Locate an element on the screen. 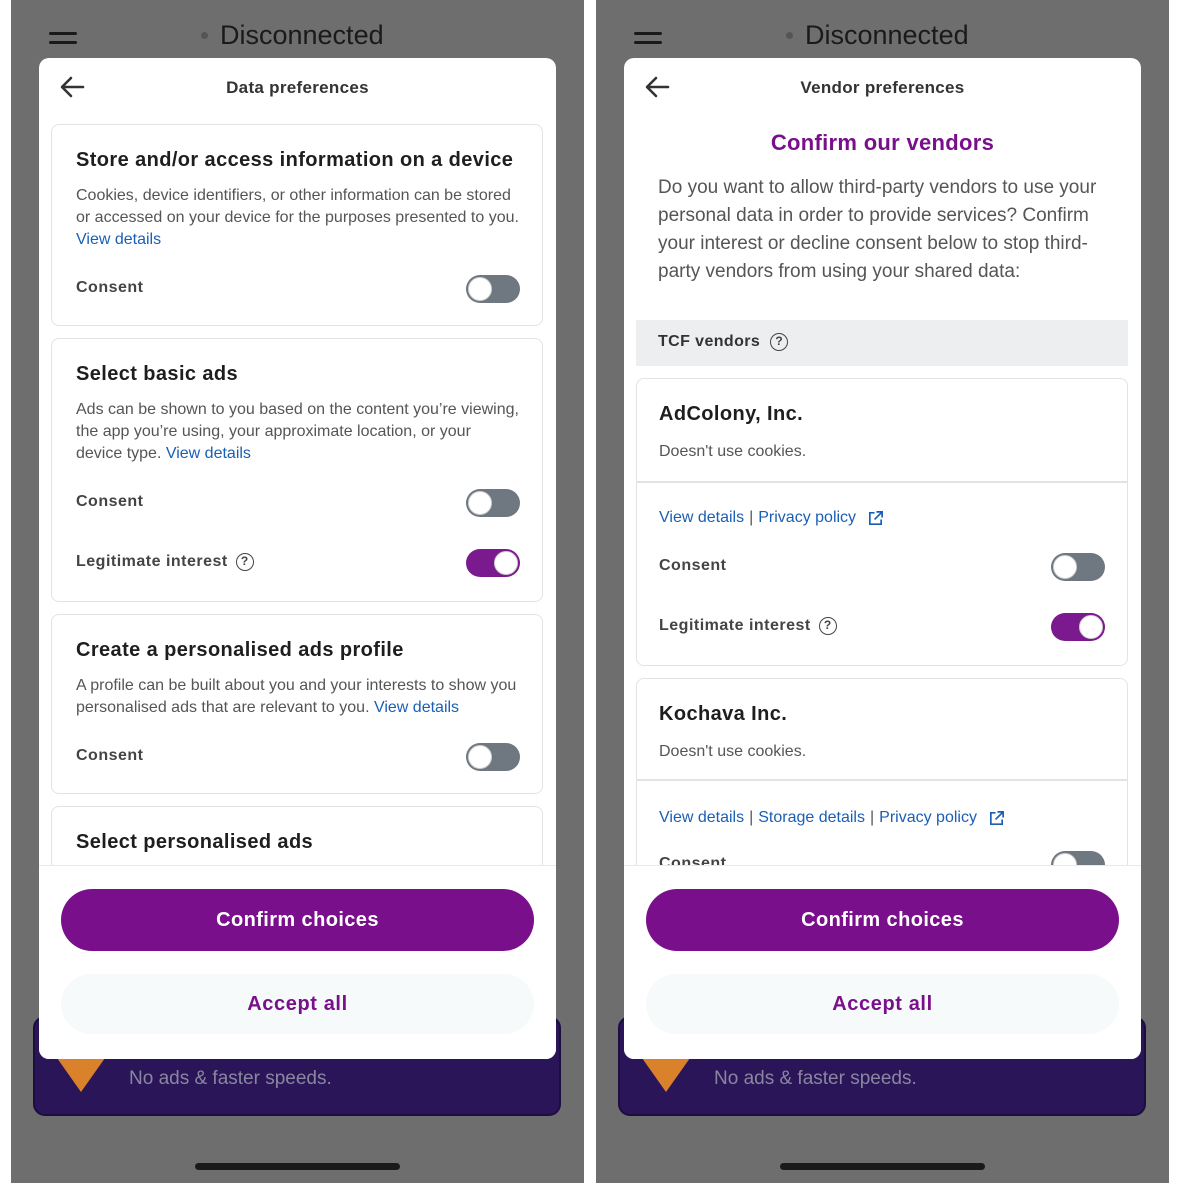 The height and width of the screenshot is (1198, 1178). purpose-card: Select personalised ads is located at coordinates (297, 835).